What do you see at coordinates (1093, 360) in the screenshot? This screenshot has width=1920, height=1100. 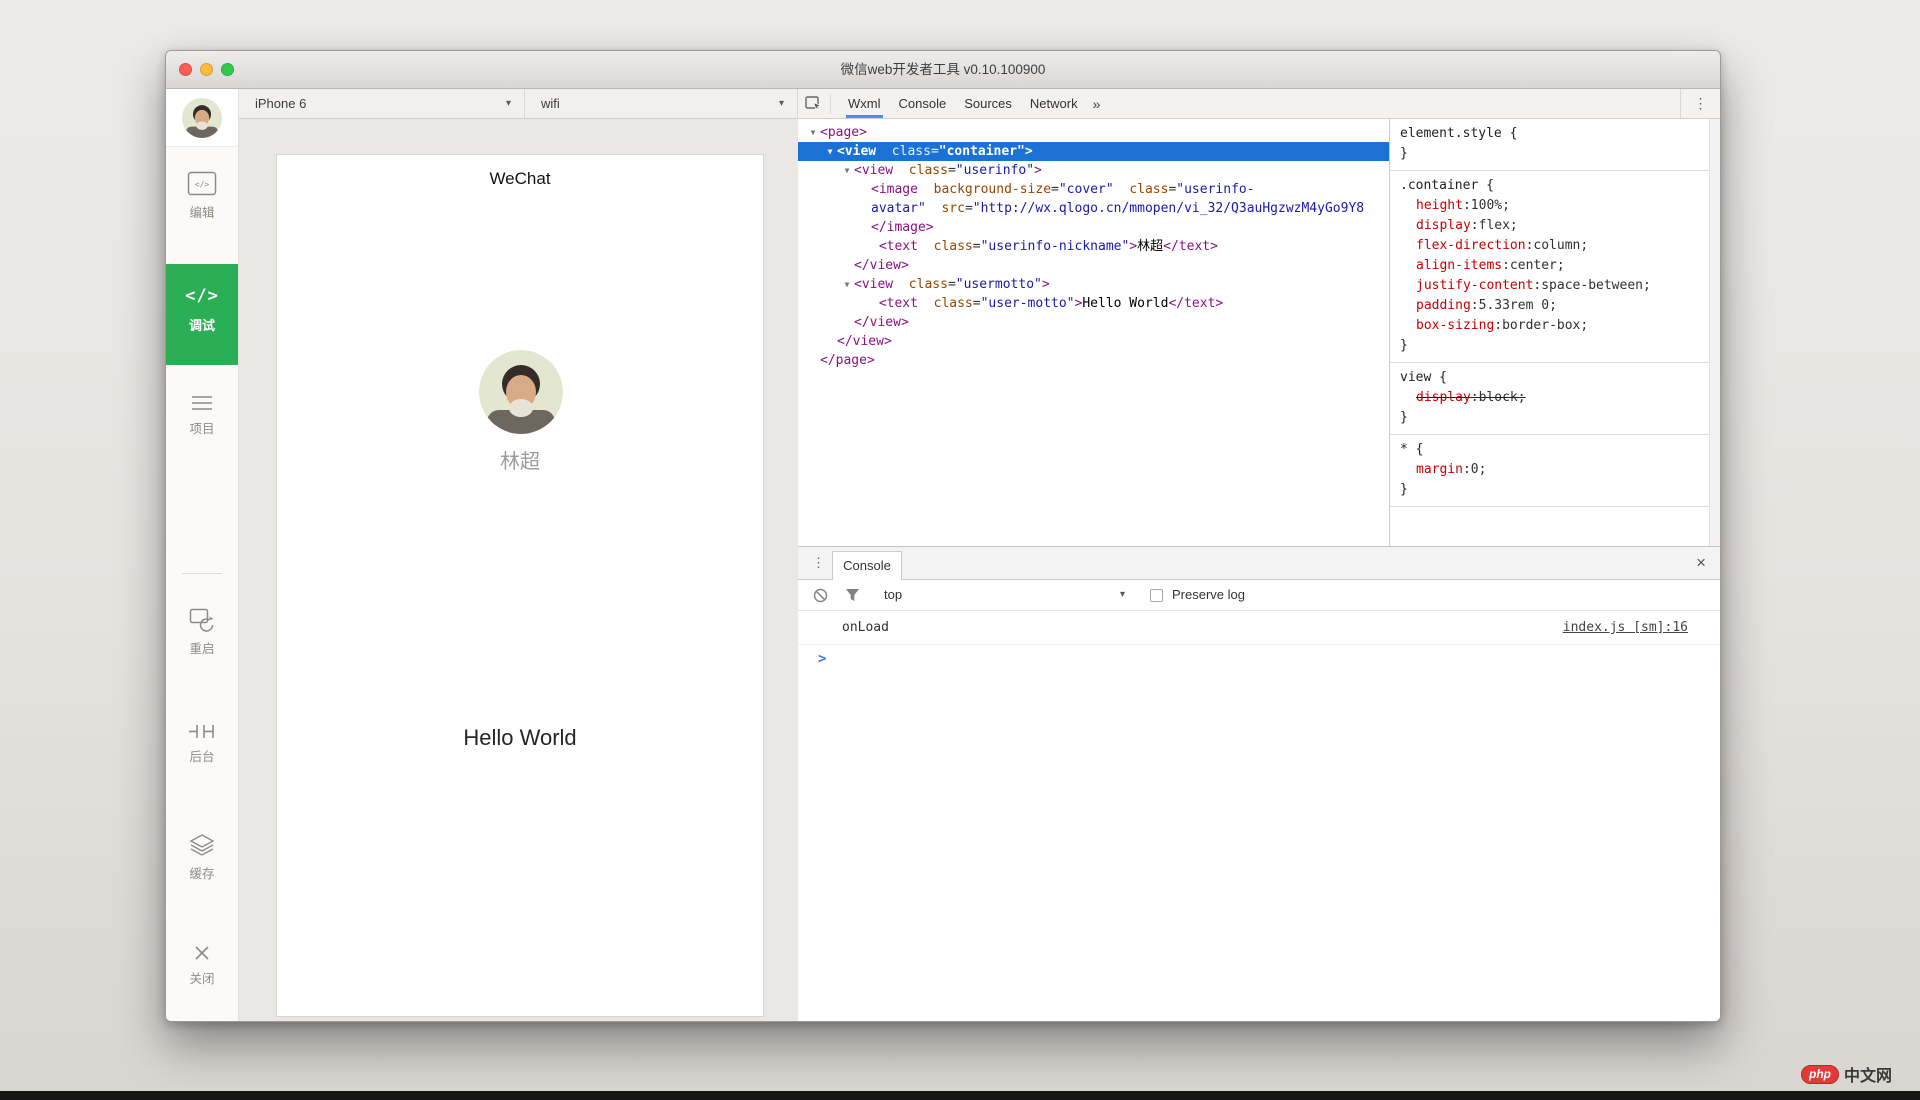 I see `wxml-tree-row: </page>` at bounding box center [1093, 360].